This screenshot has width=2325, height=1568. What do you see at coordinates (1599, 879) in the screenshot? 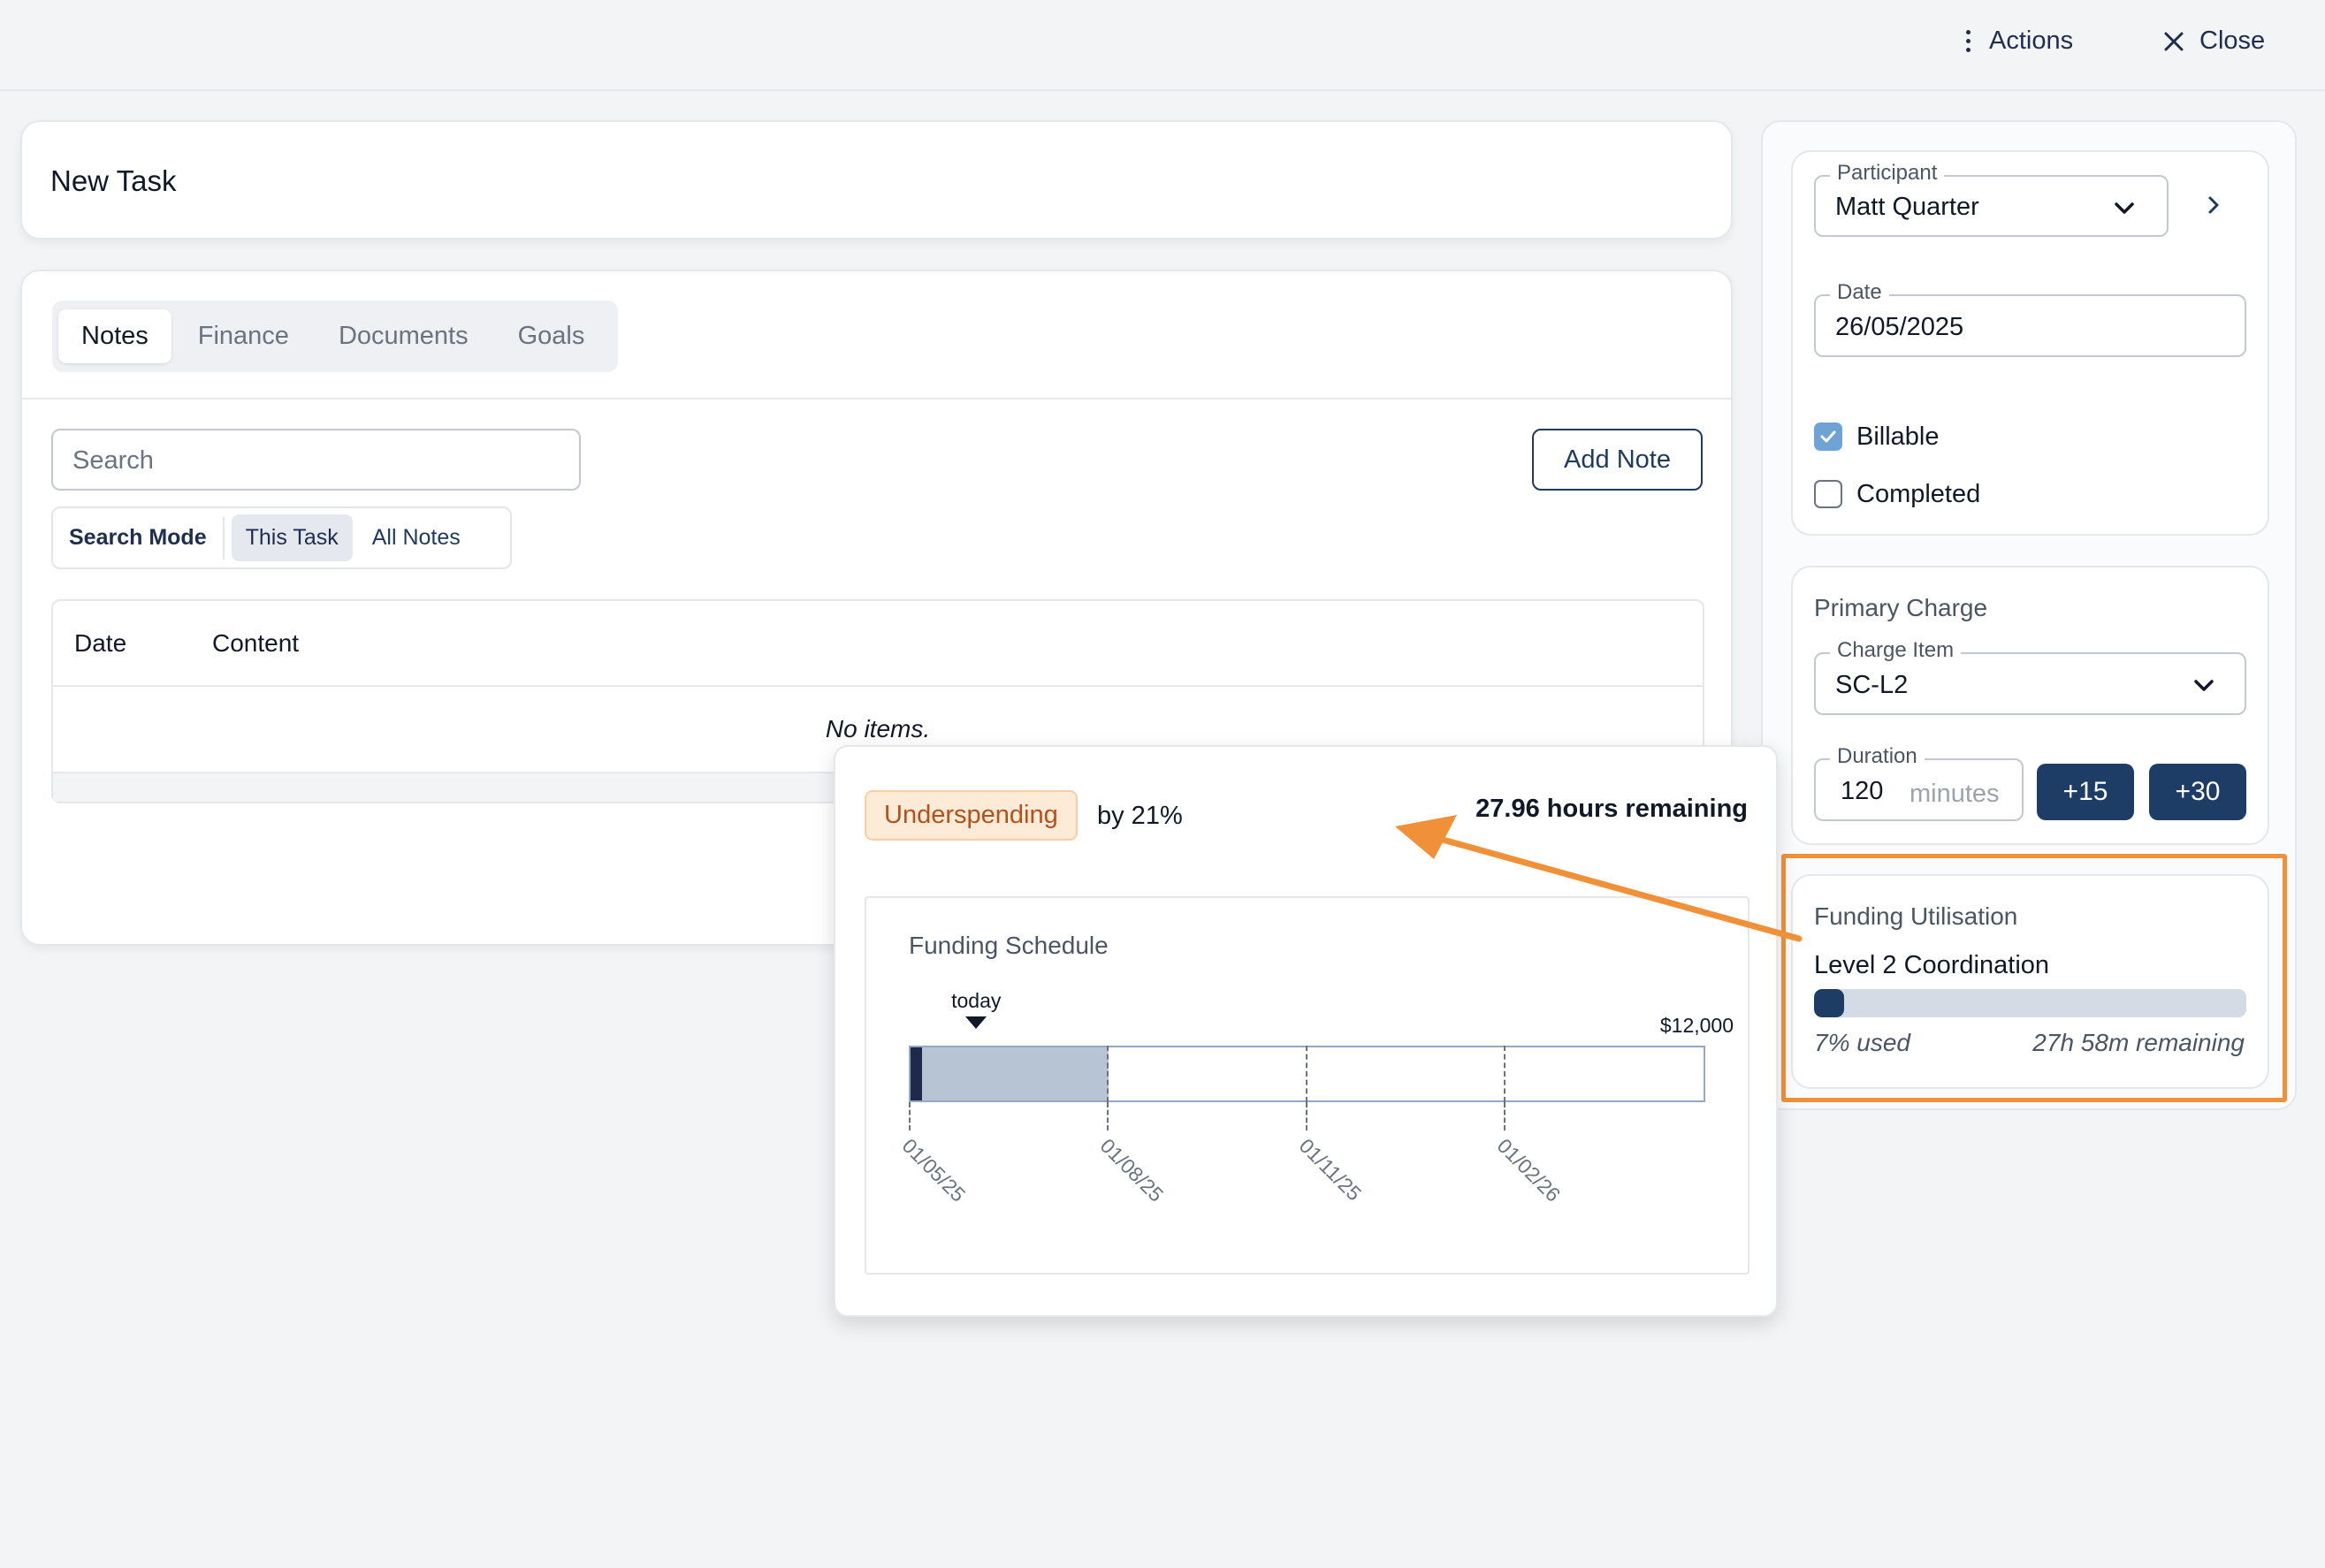
I see `annotation-arrow` at bounding box center [1599, 879].